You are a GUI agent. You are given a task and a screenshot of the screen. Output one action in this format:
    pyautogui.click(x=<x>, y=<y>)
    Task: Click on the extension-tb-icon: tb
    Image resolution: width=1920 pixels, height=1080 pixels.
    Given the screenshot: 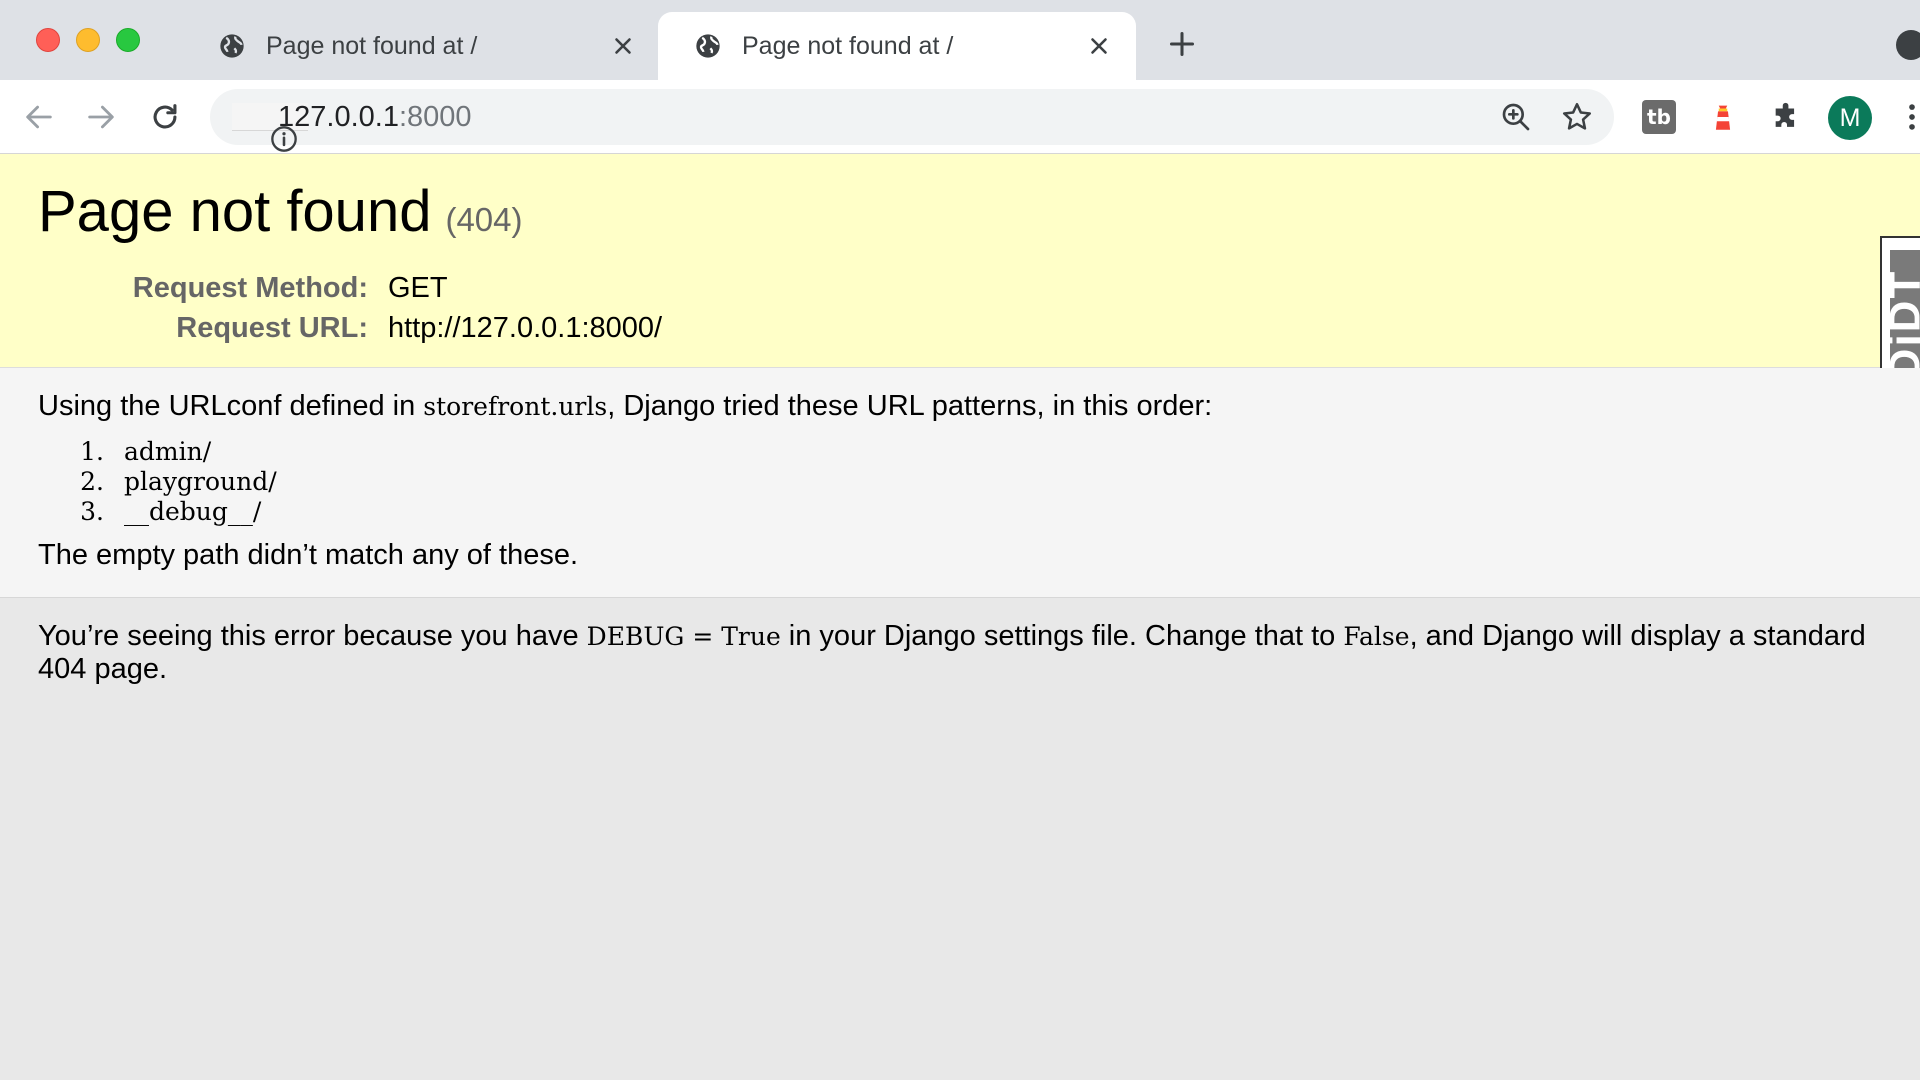 What is the action you would take?
    pyautogui.click(x=1659, y=117)
    